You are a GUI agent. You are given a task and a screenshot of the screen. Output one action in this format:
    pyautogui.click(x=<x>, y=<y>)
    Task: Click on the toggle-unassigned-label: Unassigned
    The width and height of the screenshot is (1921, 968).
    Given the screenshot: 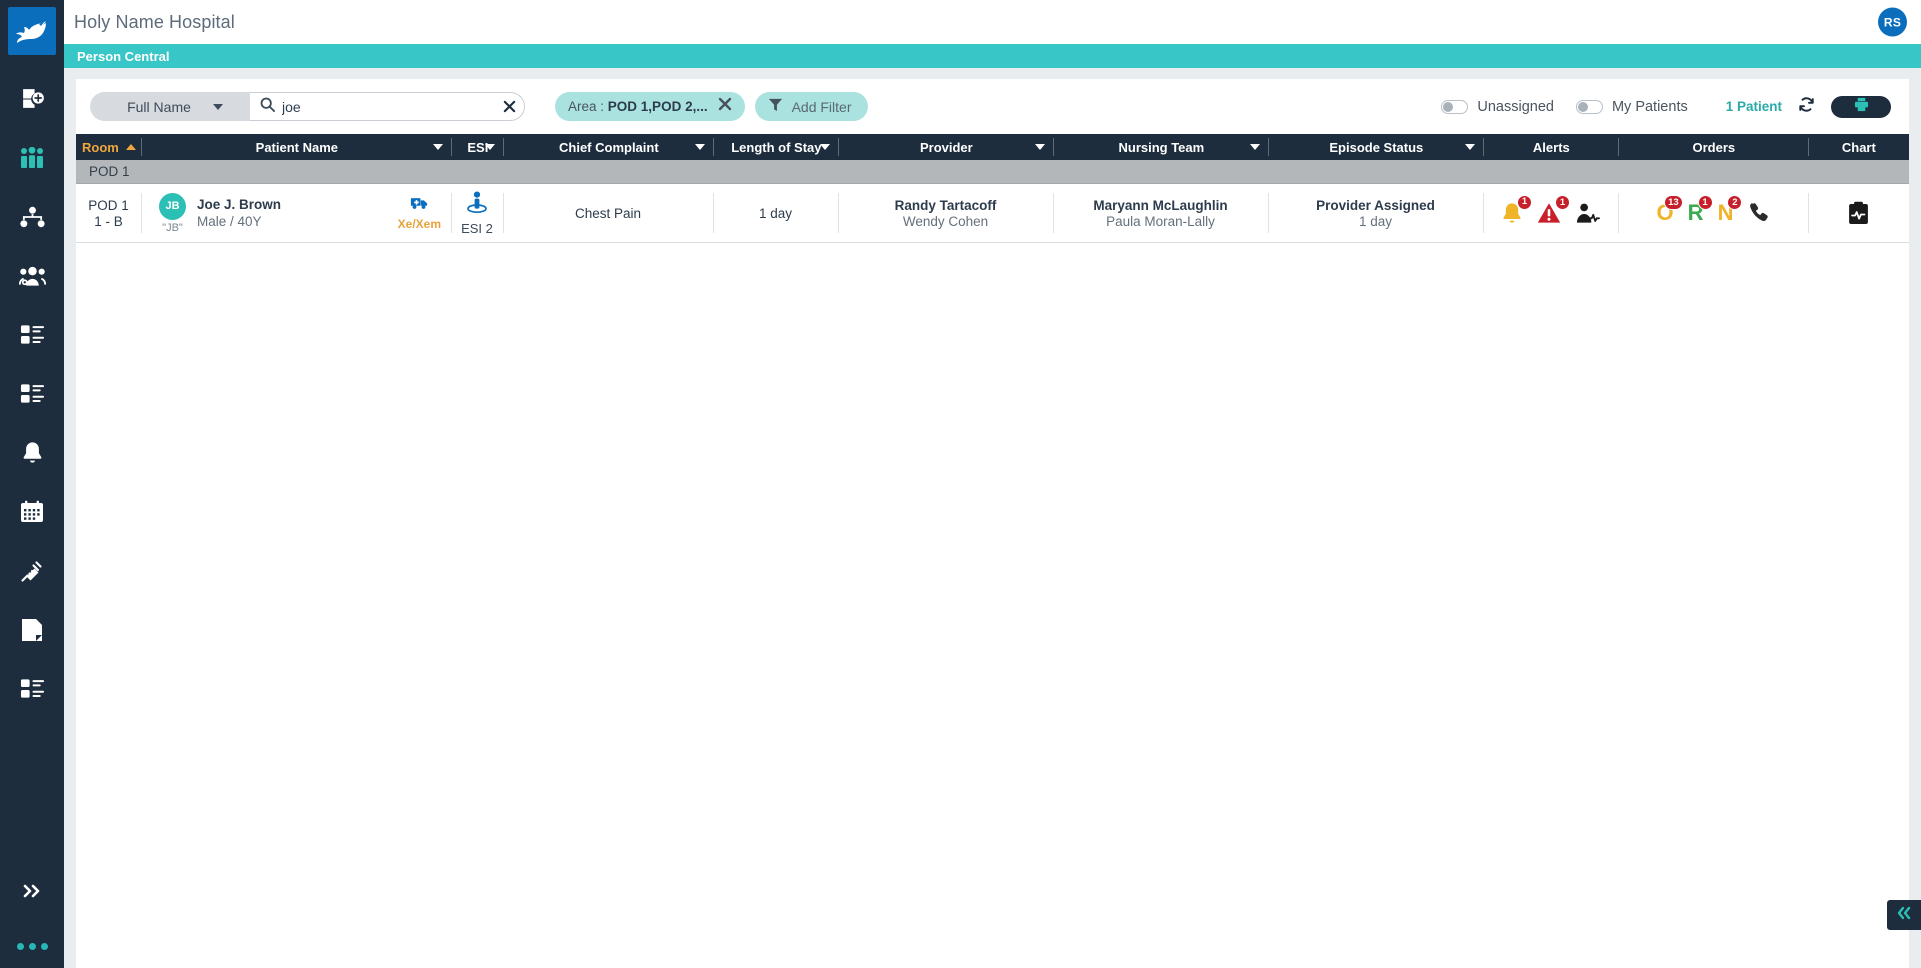 What is the action you would take?
    pyautogui.click(x=1515, y=106)
    